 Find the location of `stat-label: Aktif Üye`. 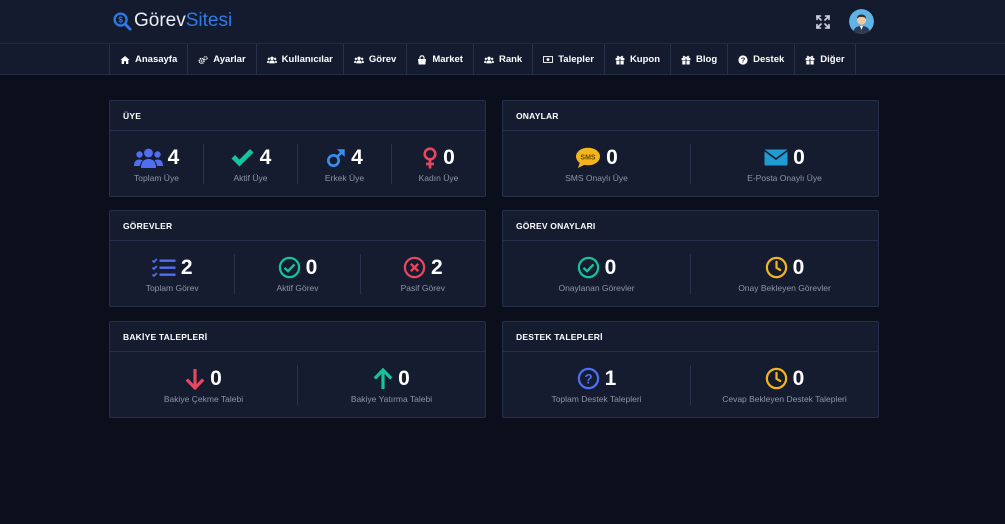

stat-label: Aktif Üye is located at coordinates (250, 177).